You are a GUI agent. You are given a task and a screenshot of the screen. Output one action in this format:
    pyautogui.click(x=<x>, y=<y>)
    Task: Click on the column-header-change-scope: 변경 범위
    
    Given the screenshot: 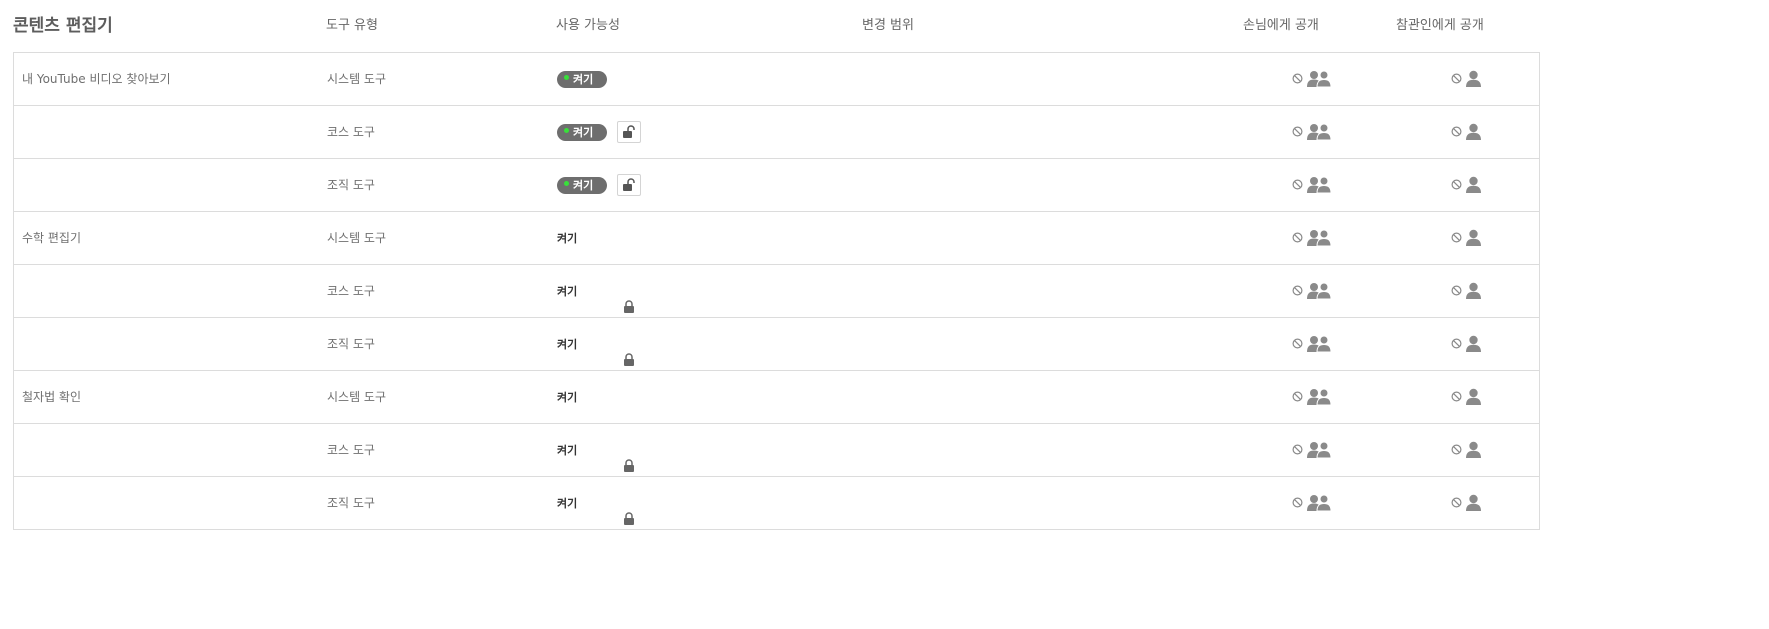 What is the action you would take?
    pyautogui.click(x=888, y=25)
    